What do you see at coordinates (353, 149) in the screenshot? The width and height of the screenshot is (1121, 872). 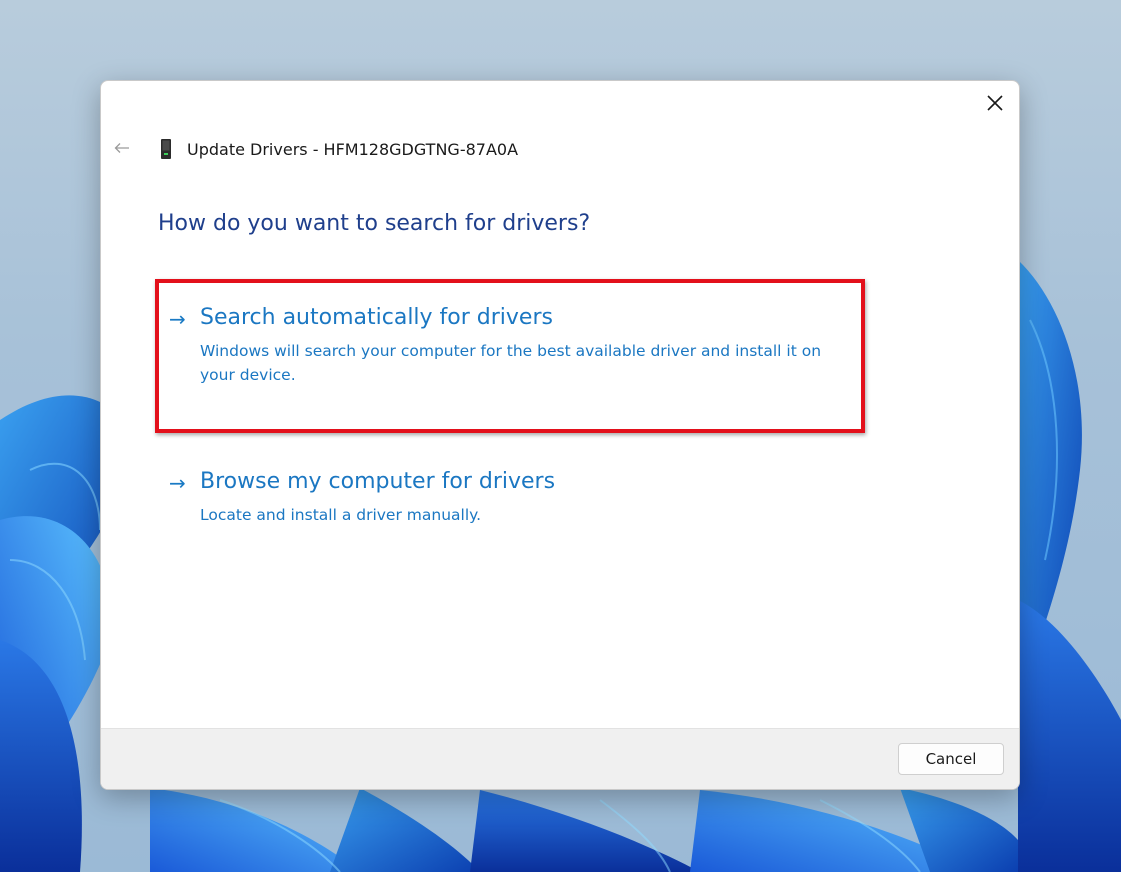 I see `window-title: Update Drivers - HFM128GDGTNG-87A0A` at bounding box center [353, 149].